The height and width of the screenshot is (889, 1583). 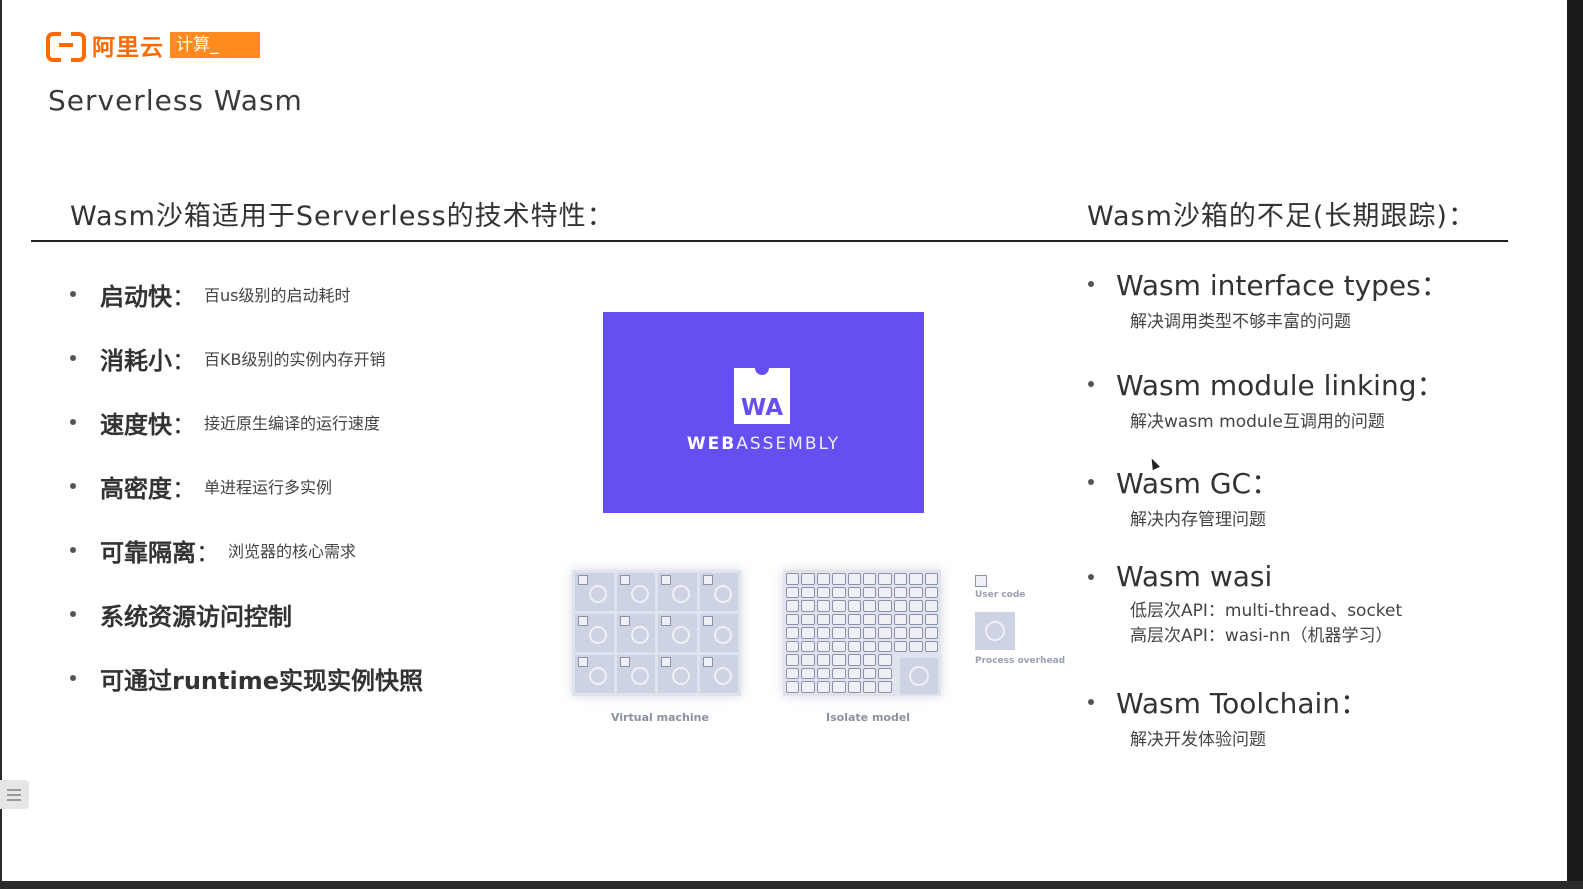 I want to click on sidebar-toggle-button, so click(x=14, y=794).